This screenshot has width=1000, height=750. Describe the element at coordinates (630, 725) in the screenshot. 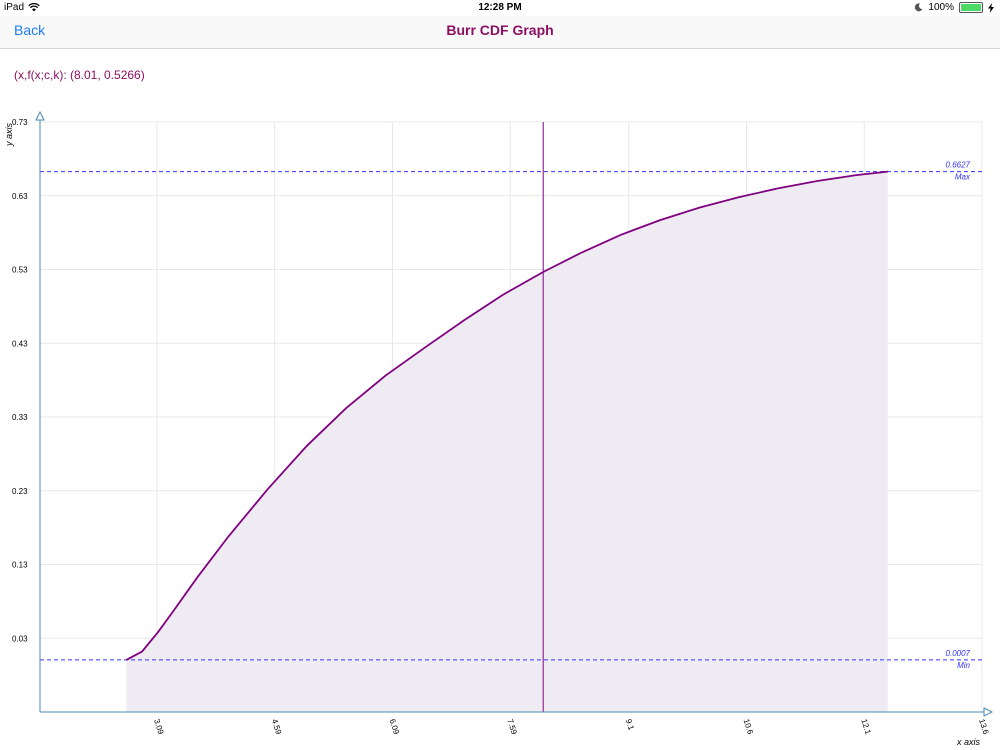

I see `x-tick-label: 9.1` at that location.